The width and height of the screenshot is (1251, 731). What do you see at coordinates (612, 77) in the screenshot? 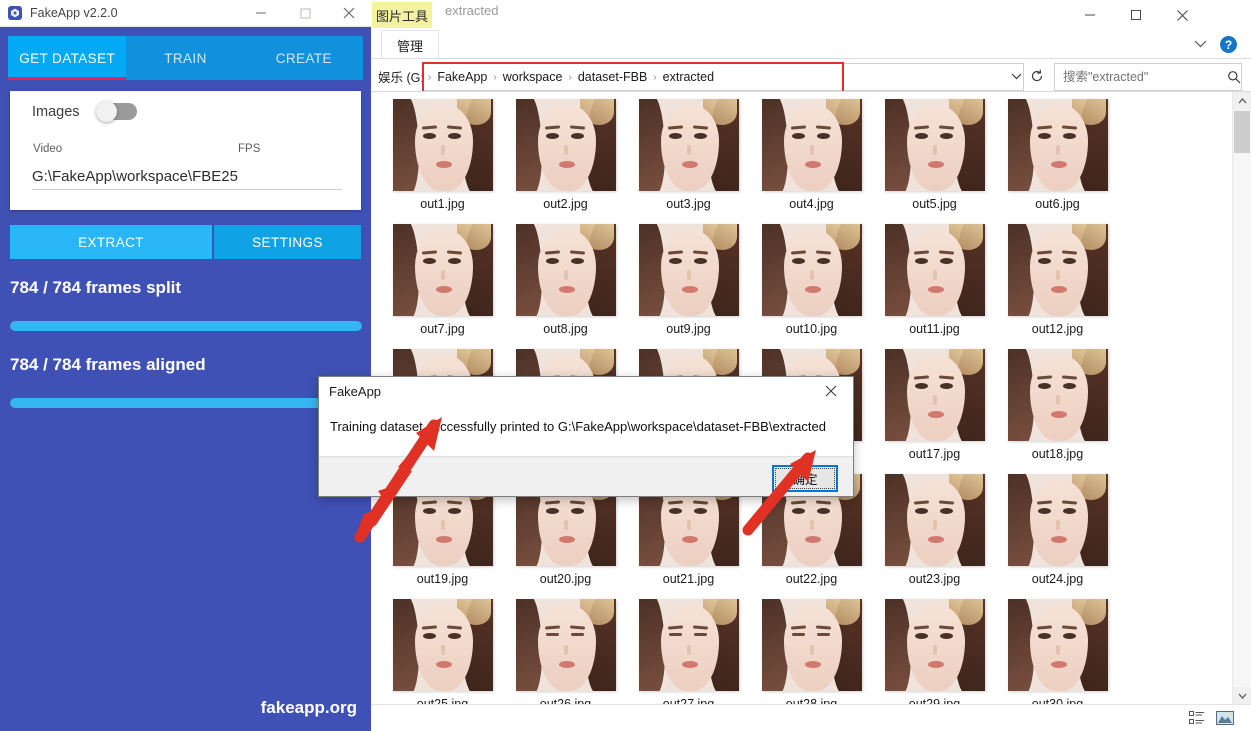
I see `breadcrumb-item-dataset-fbb: dataset-FBB` at bounding box center [612, 77].